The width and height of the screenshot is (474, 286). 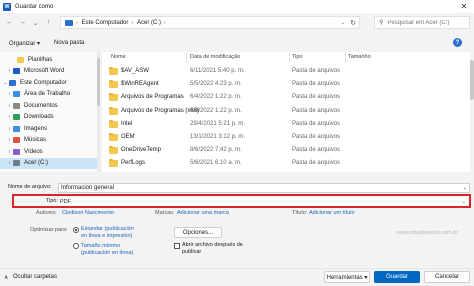 I want to click on breadcrumb-acer-c: Acer (C:), so click(x=149, y=23).